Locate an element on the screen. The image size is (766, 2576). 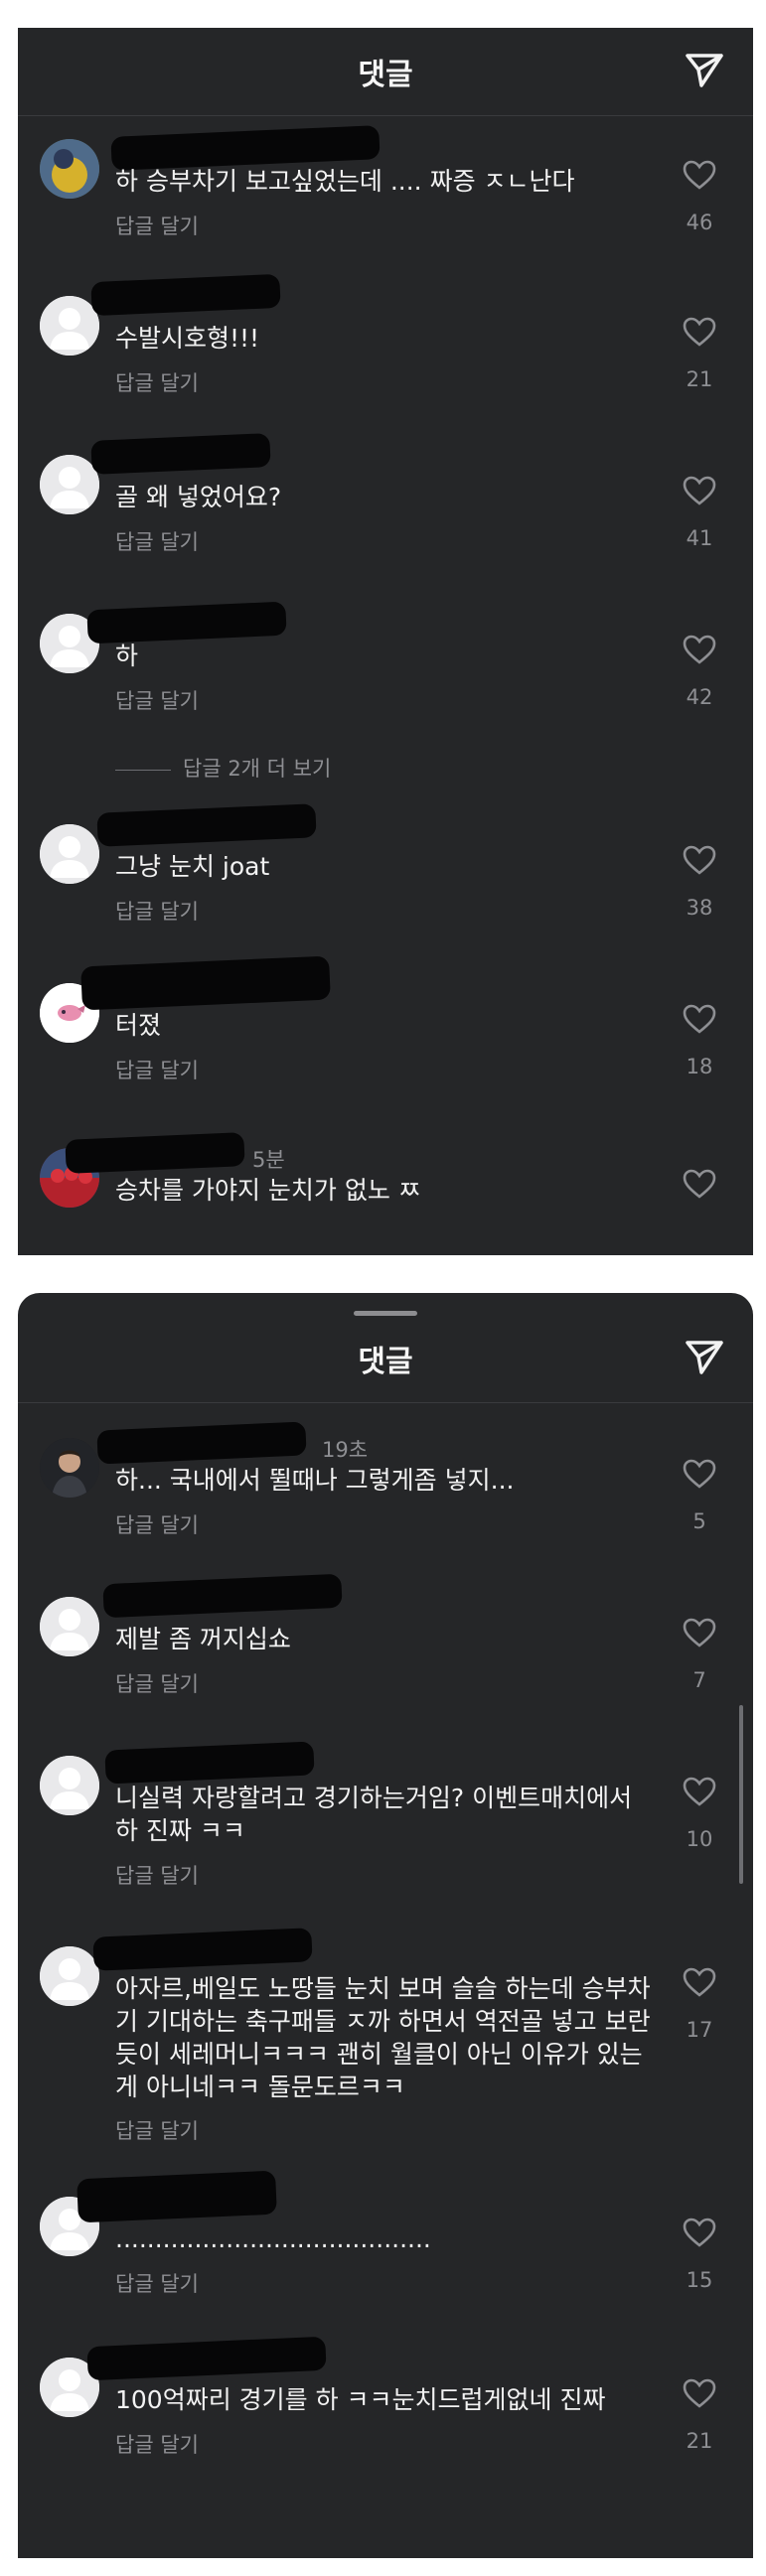
view-more-replies-label: 답글 2개 더 보기 is located at coordinates (257, 769).